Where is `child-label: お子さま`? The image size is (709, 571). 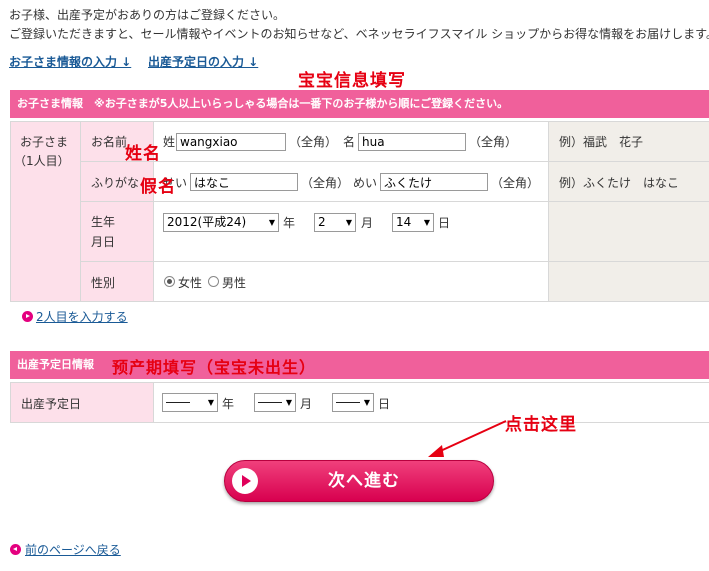
child-label: お子さま is located at coordinates (44, 142).